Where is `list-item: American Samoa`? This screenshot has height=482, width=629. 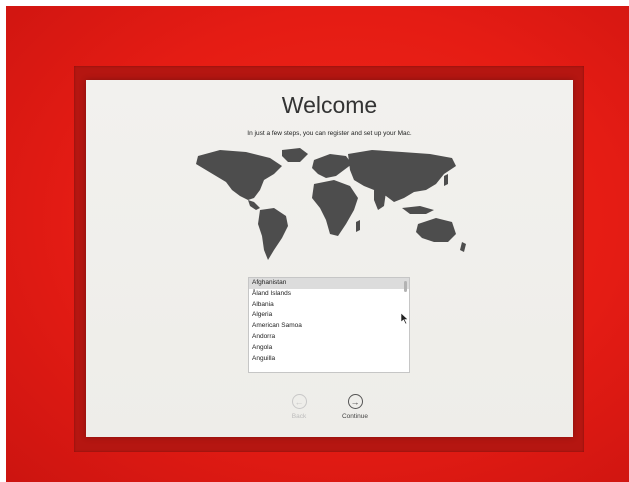 list-item: American Samoa is located at coordinates (329, 326).